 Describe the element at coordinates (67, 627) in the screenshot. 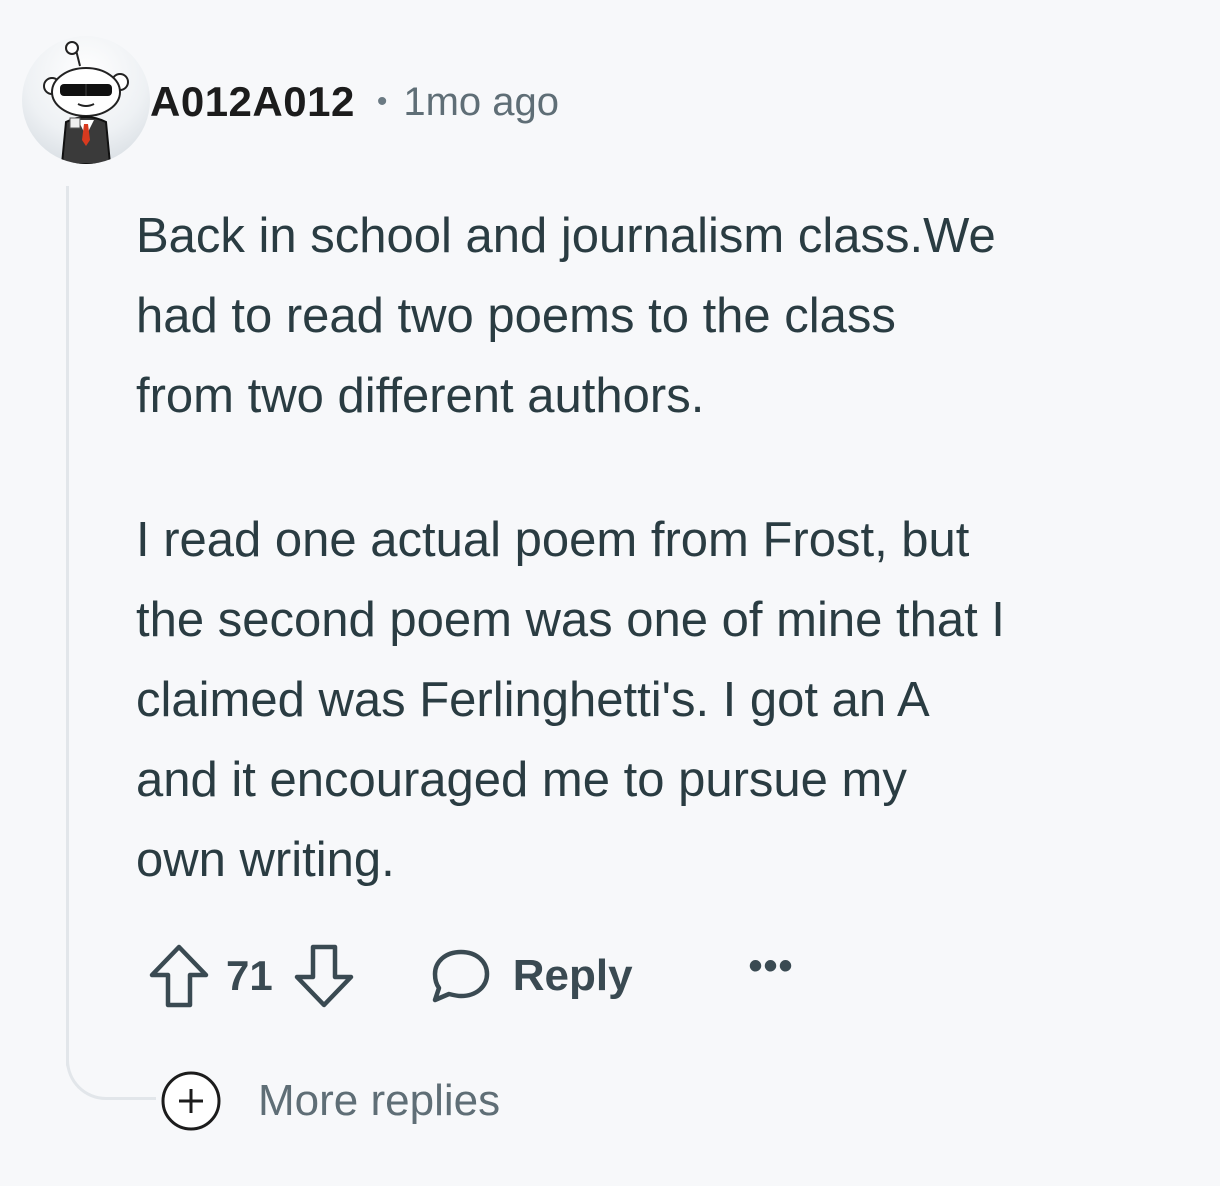

I see `thread-line` at that location.